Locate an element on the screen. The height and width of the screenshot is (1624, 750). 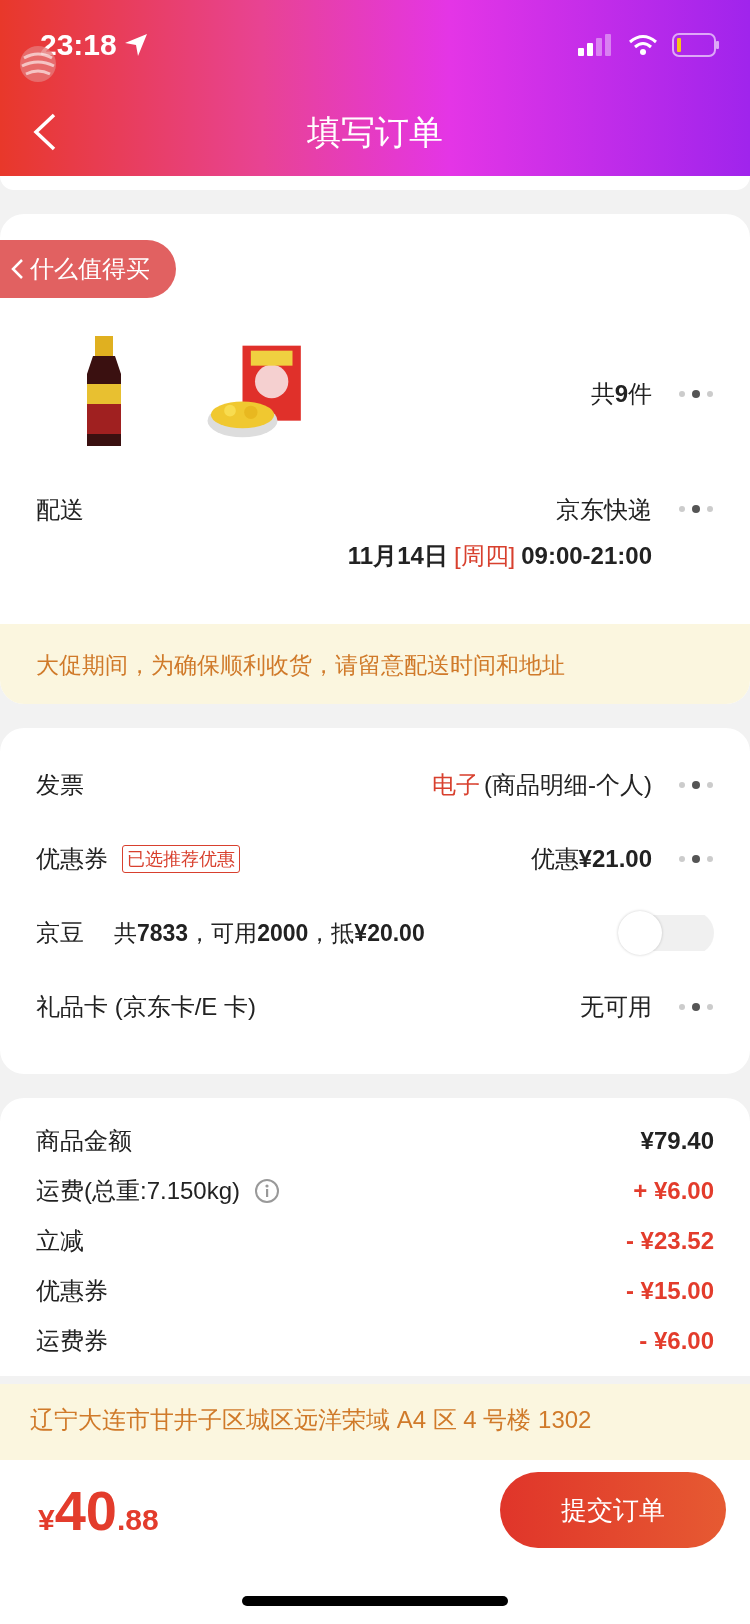
row-label: 优惠券 is located at coordinates (72, 859).